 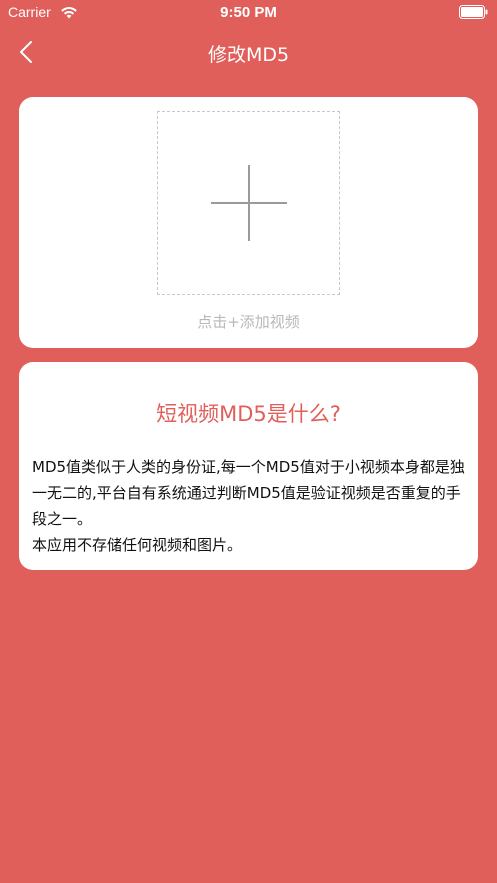 What do you see at coordinates (137, 545) in the screenshot?
I see `info-paragraph: 本应用不存储任何视频和图片。` at bounding box center [137, 545].